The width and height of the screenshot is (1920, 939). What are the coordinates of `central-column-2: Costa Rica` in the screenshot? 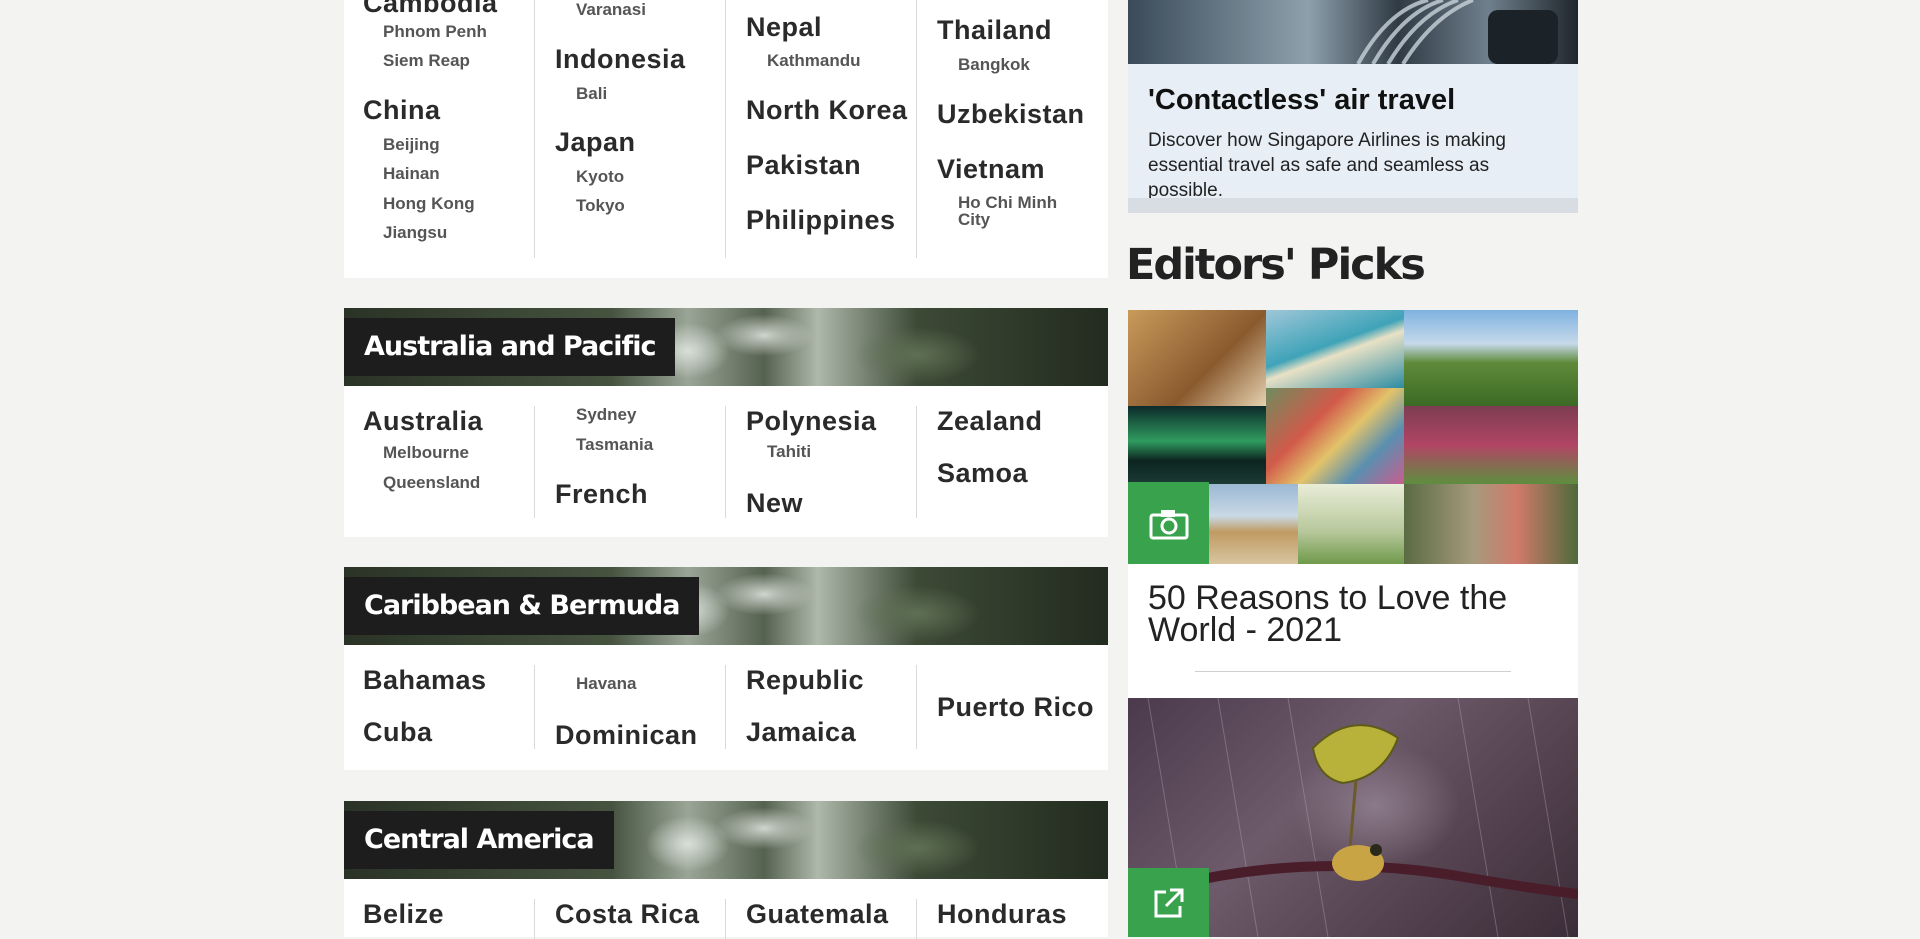 It's located at (629, 919).